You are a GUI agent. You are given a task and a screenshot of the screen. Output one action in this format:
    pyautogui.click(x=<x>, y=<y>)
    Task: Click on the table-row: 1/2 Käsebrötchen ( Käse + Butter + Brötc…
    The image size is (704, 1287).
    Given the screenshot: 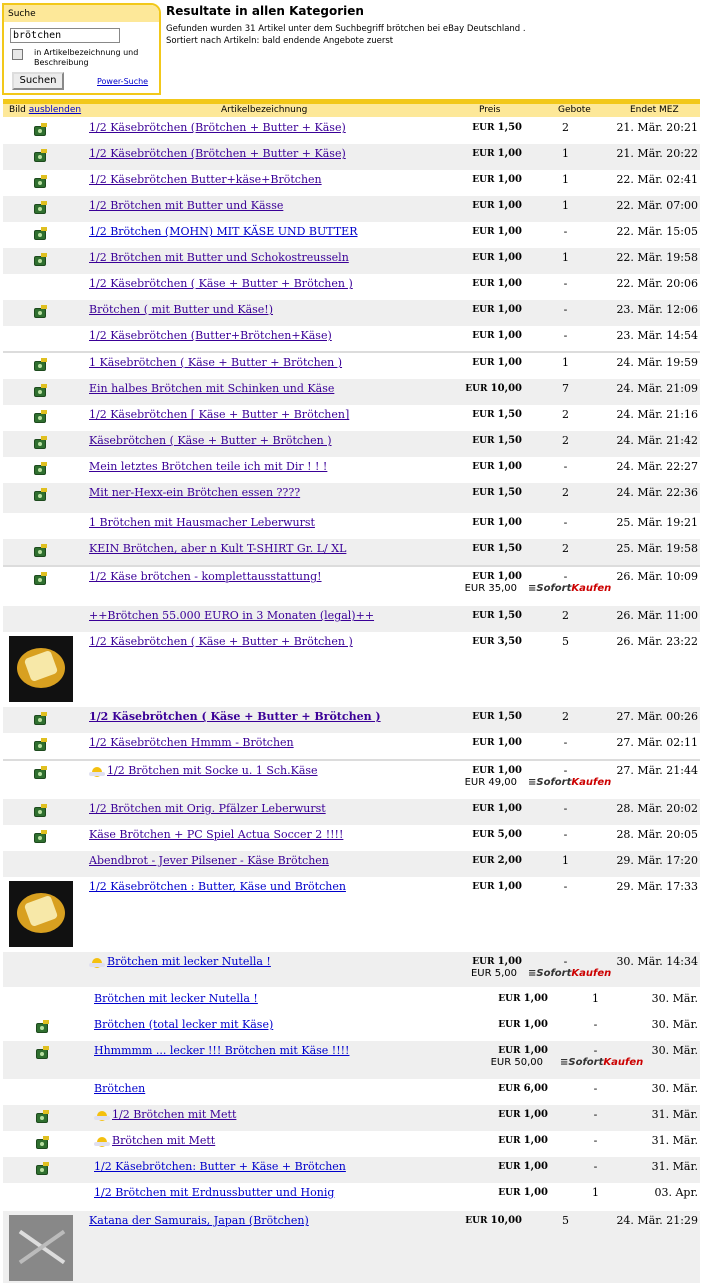 What is the action you would take?
    pyautogui.click(x=351, y=669)
    